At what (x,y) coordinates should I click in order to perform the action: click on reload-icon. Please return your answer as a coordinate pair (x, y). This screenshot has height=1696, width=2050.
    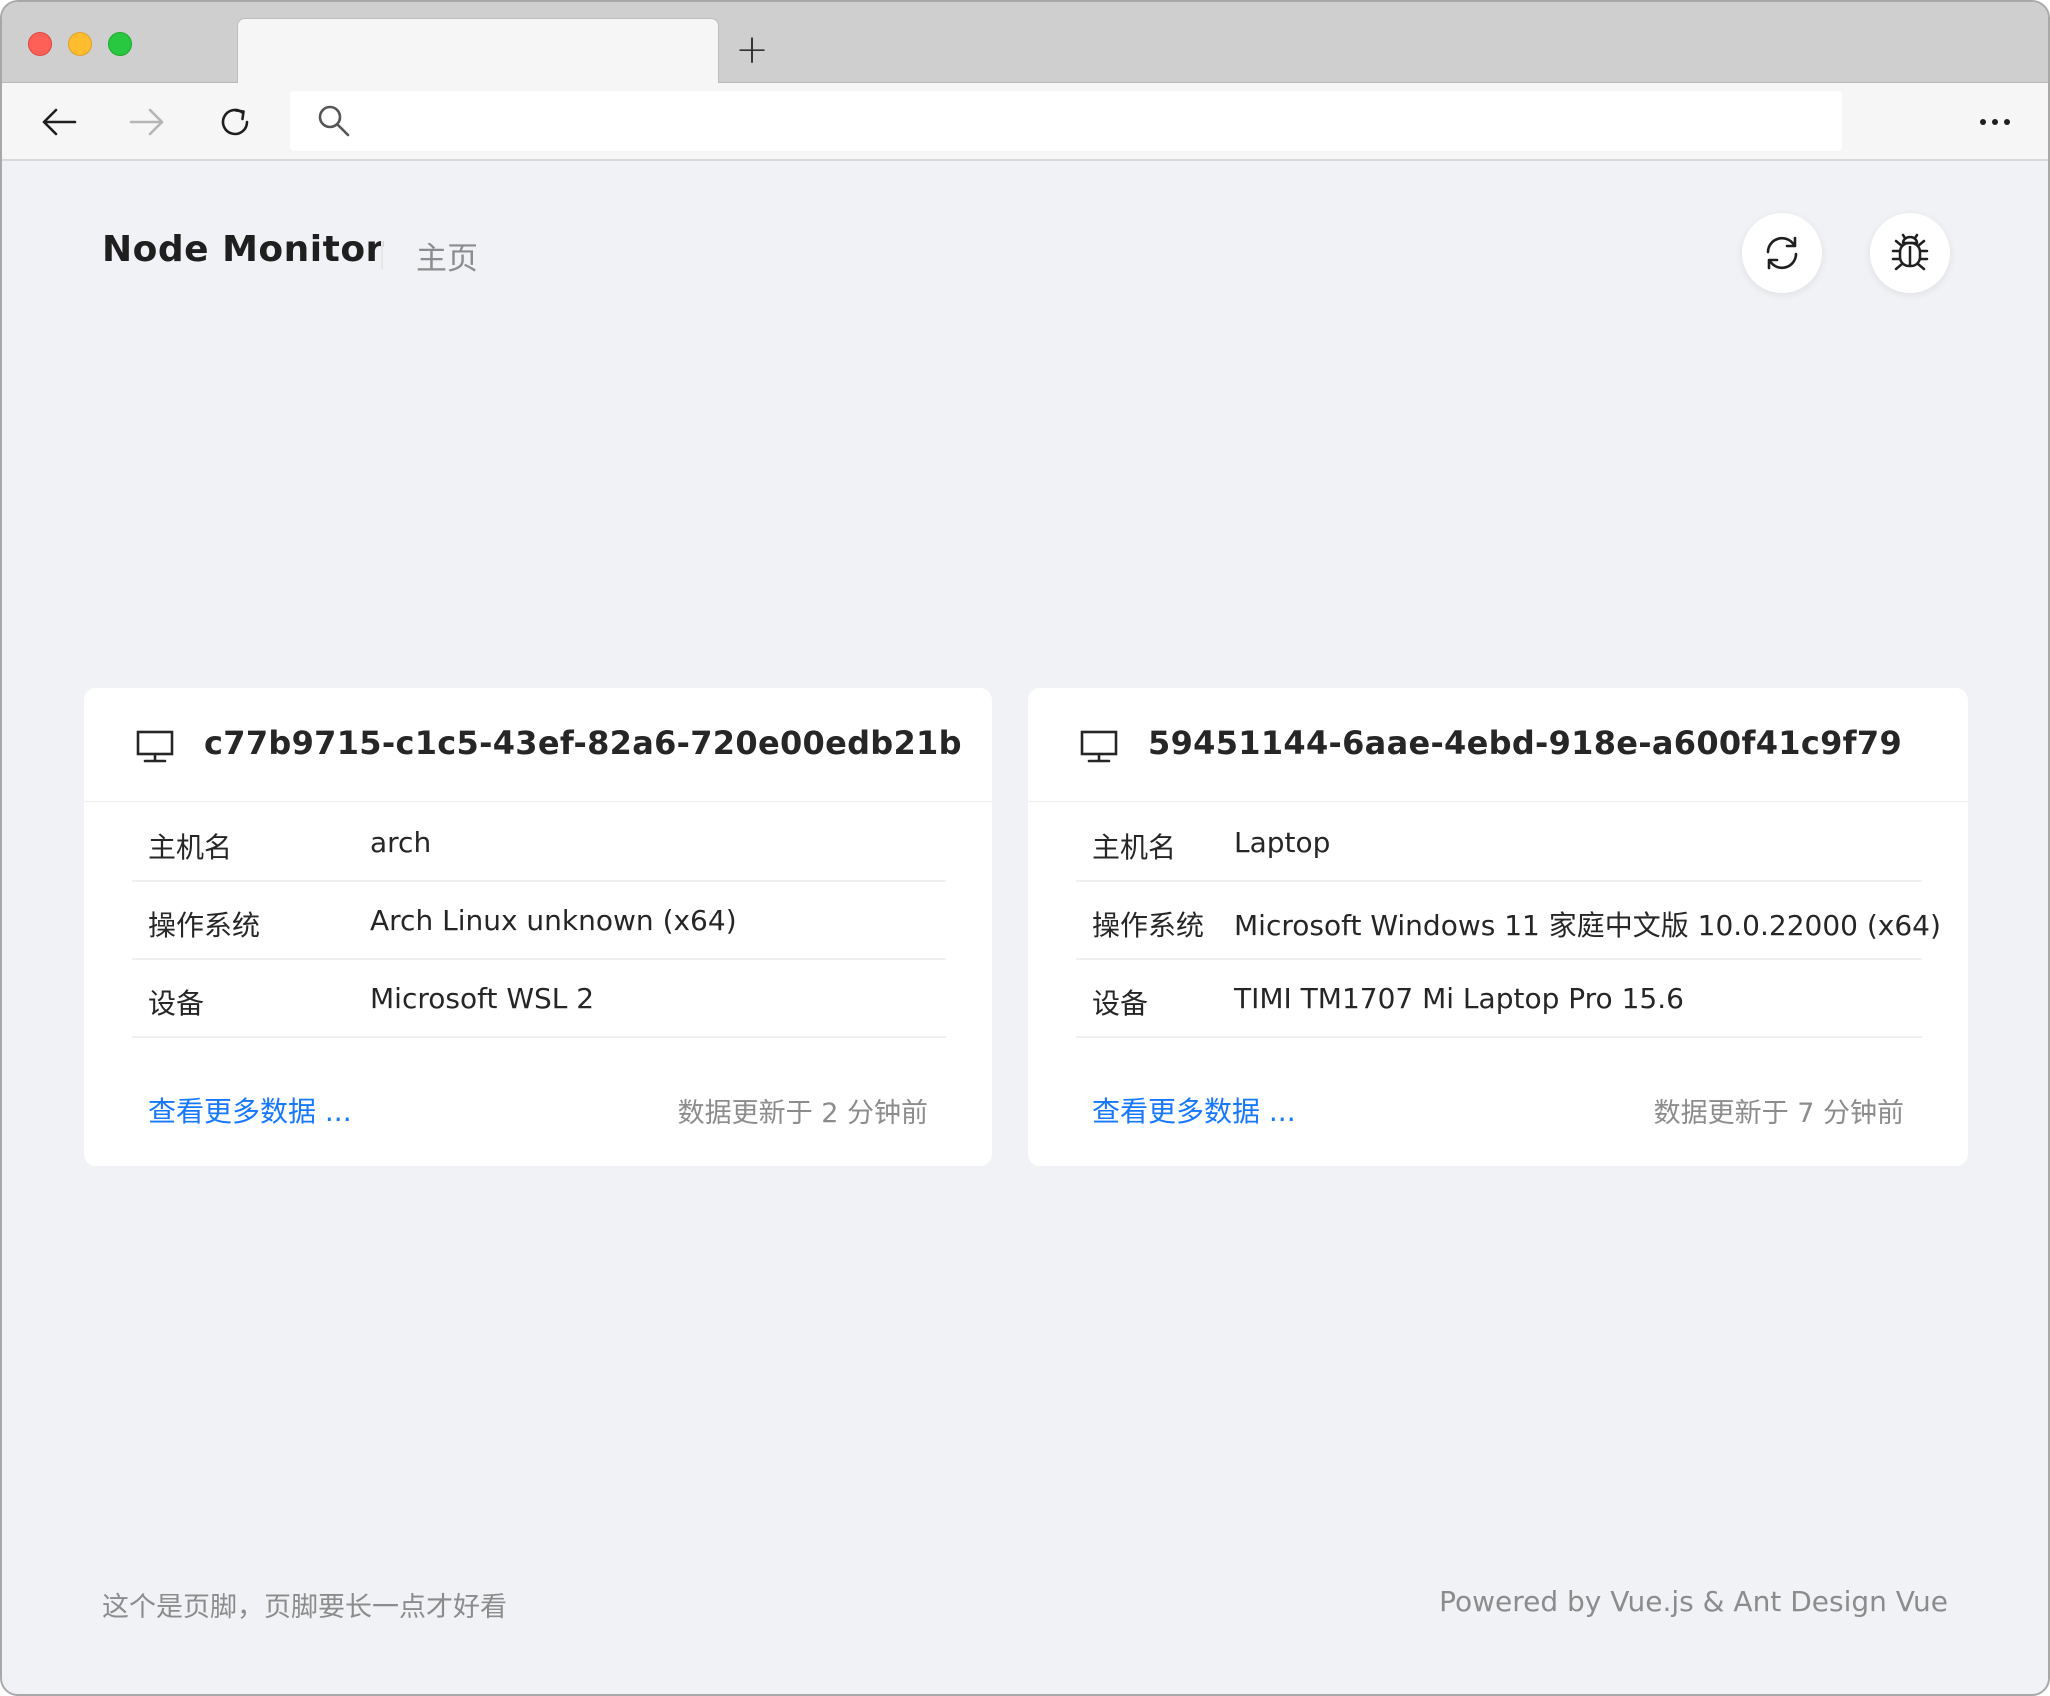
    Looking at the image, I should click on (235, 122).